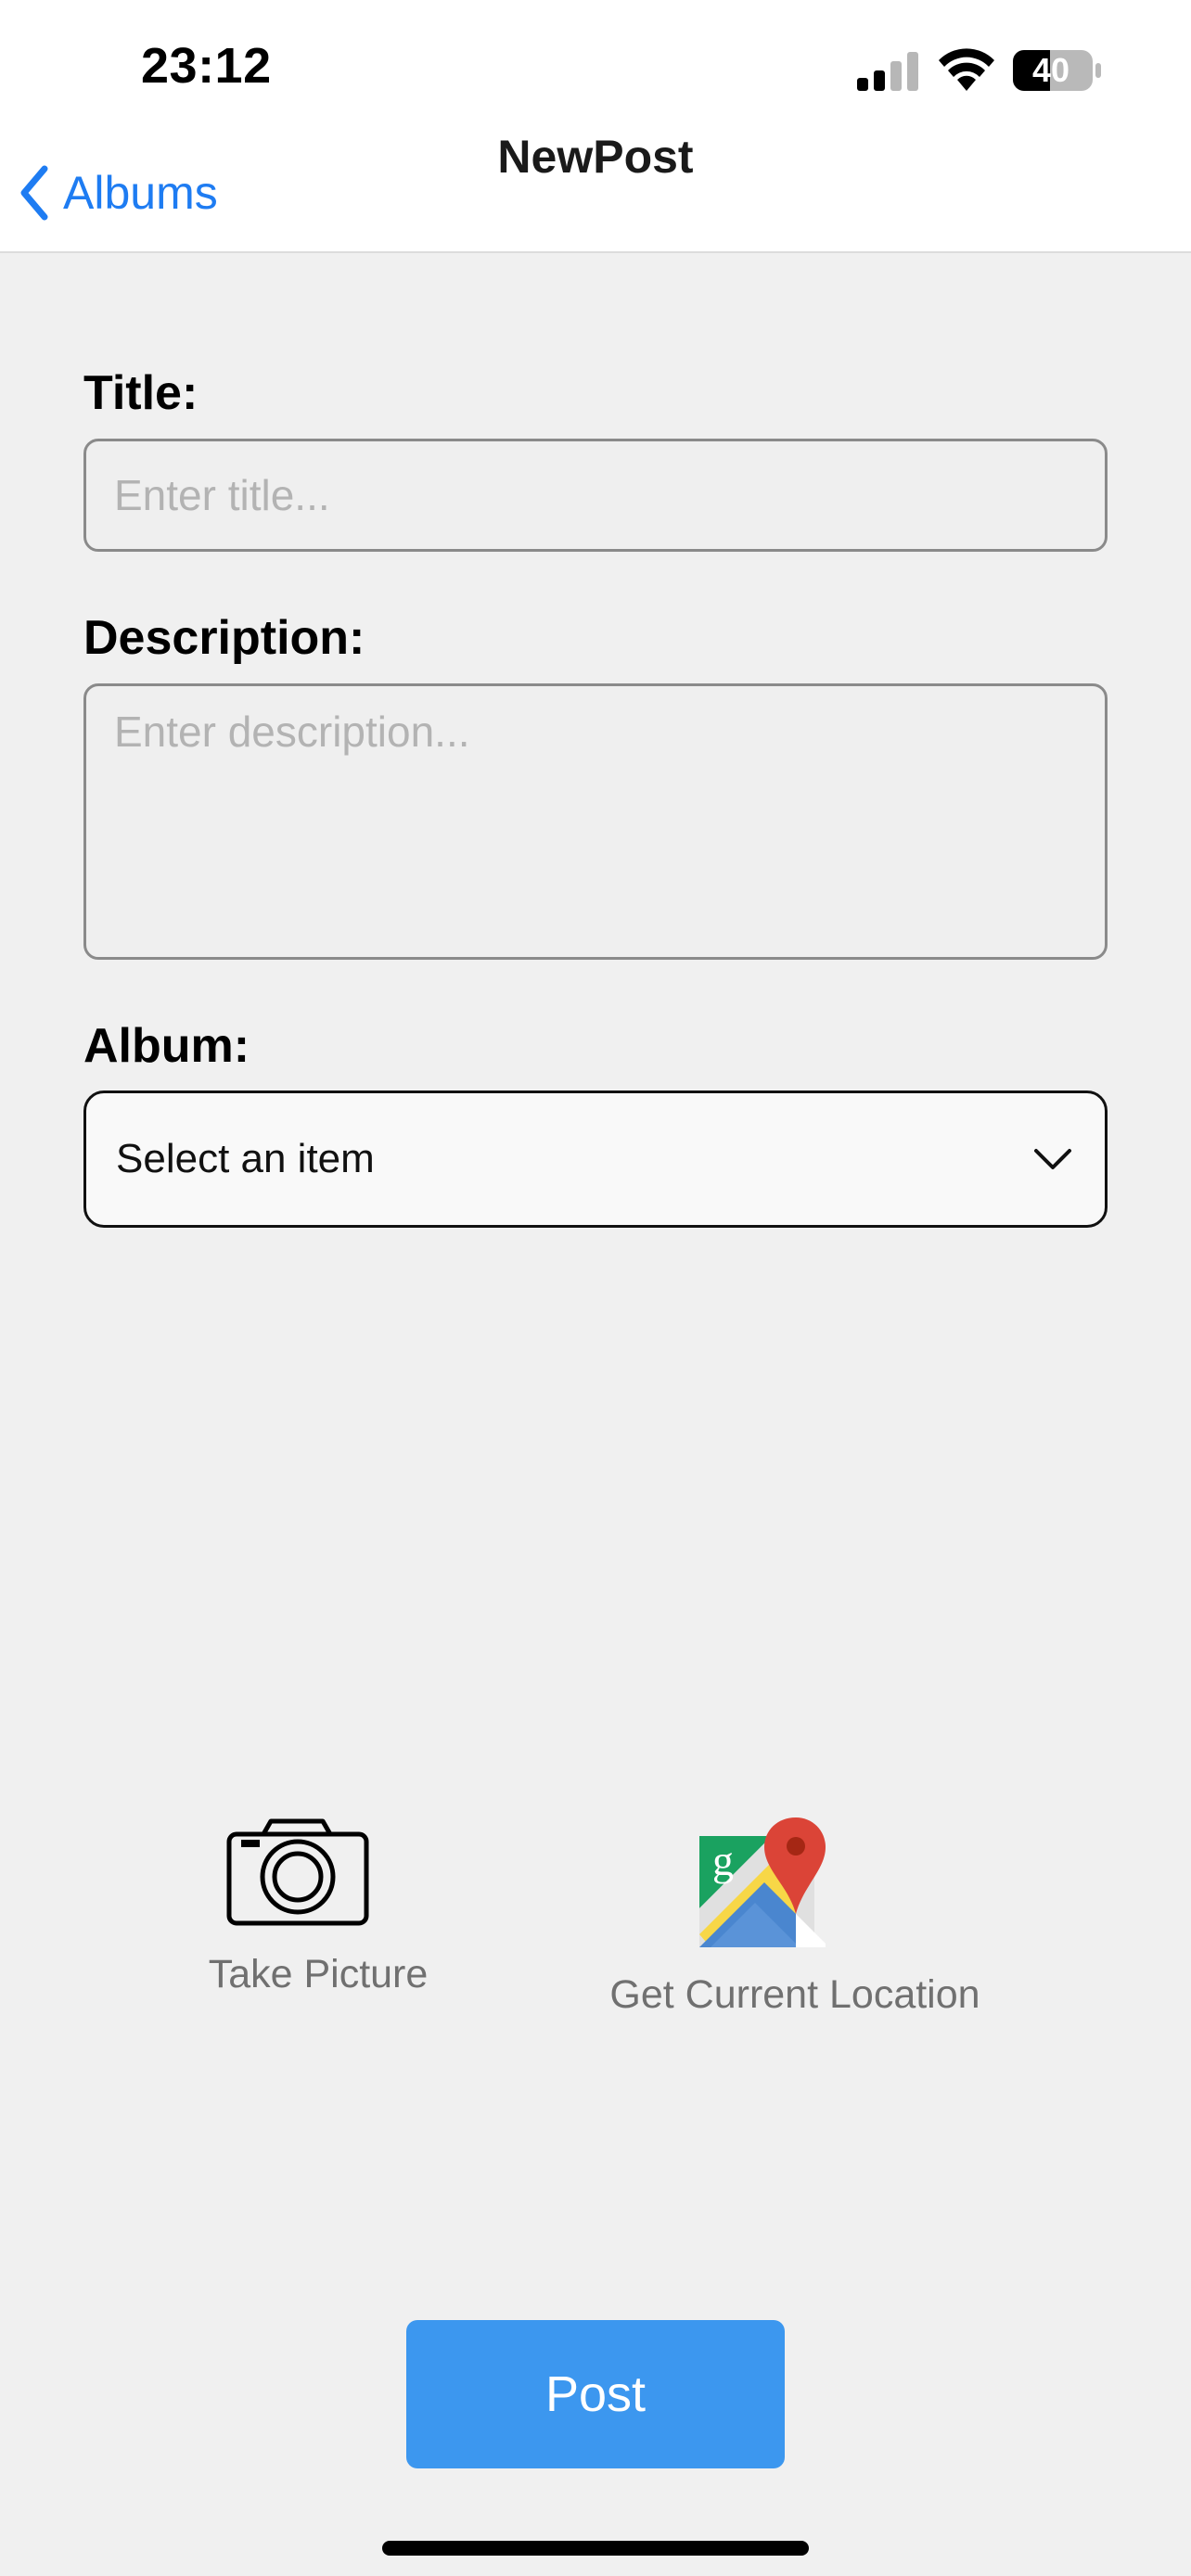  What do you see at coordinates (794, 1994) in the screenshot?
I see `get-location-label: Get Current Location` at bounding box center [794, 1994].